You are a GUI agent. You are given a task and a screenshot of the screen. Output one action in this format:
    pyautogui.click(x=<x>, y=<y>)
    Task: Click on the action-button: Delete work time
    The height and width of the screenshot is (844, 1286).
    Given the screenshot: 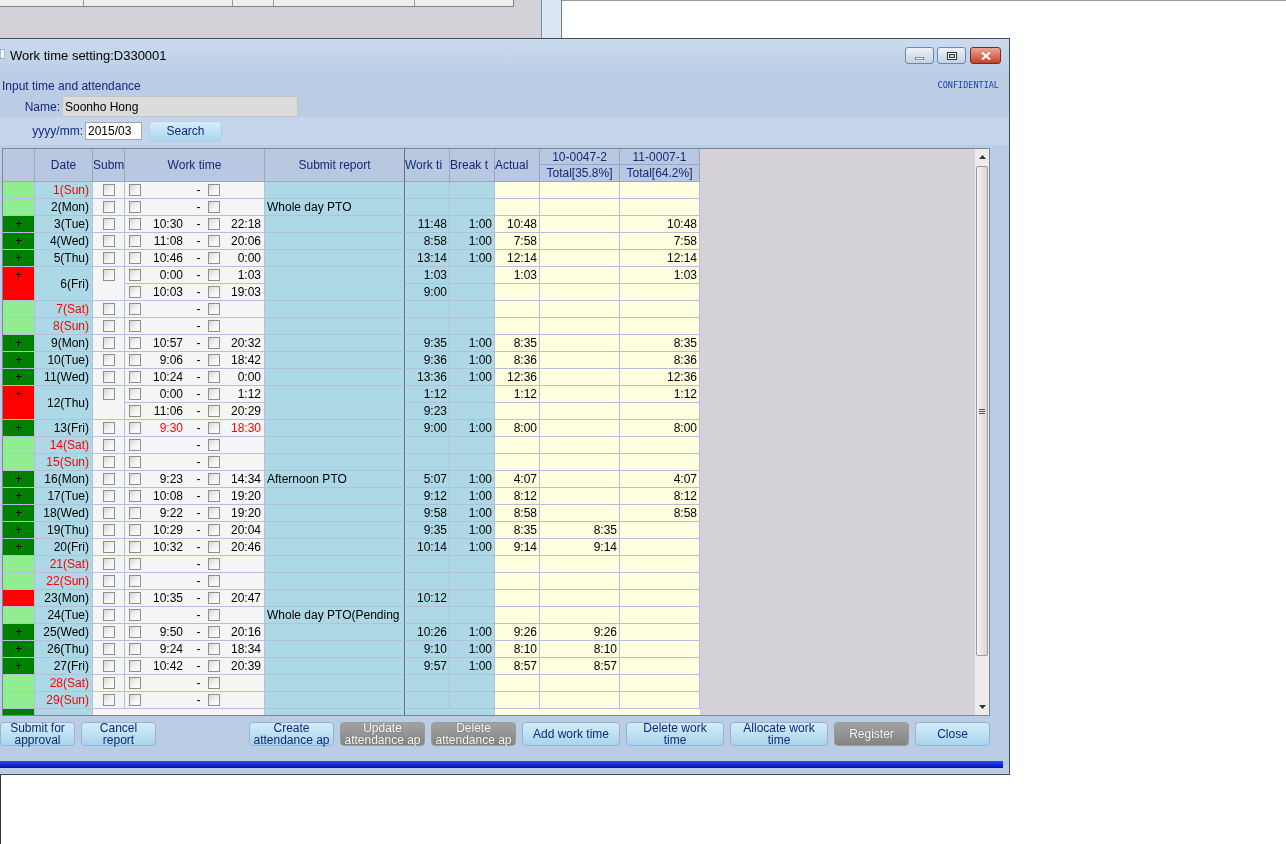 What is the action you would take?
    pyautogui.click(x=675, y=734)
    